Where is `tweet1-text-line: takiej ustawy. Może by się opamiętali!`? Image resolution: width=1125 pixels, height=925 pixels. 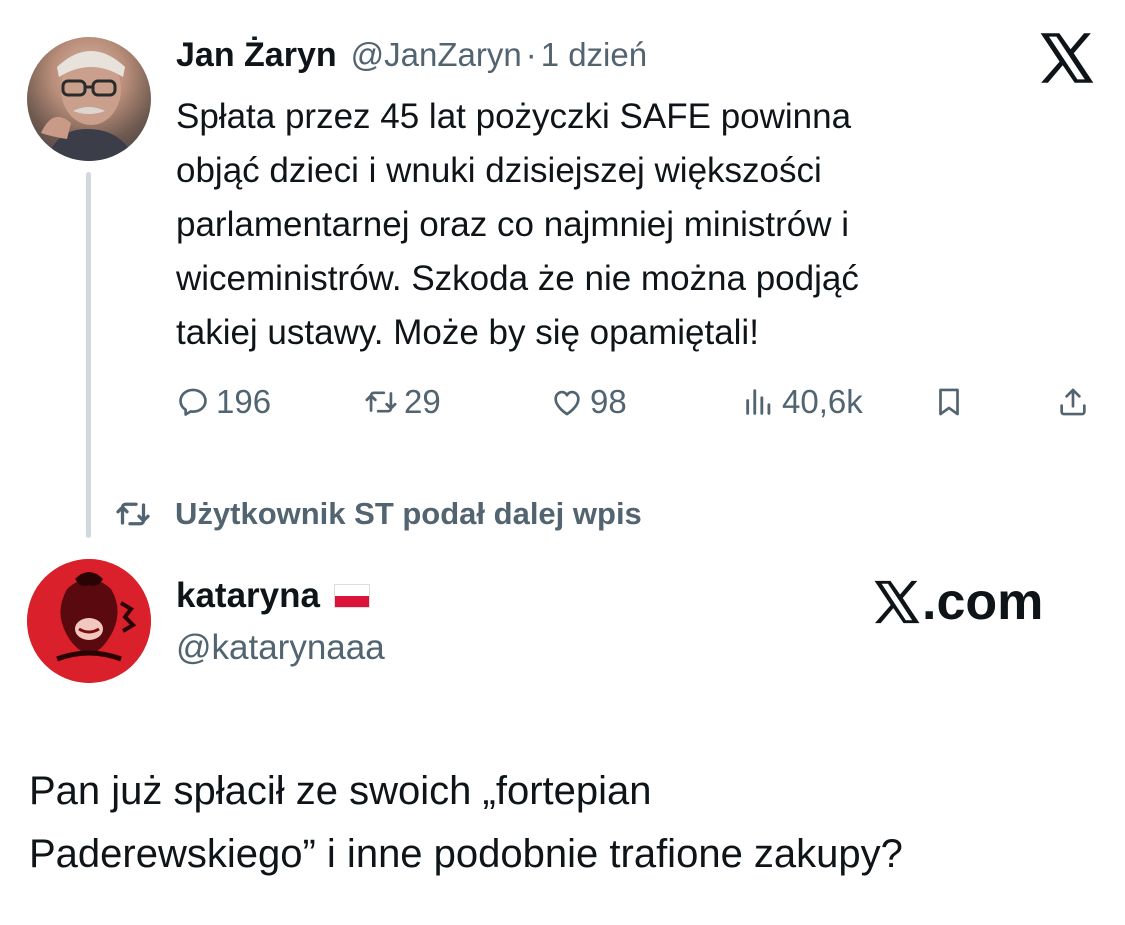
tweet1-text-line: takiej ustawy. Może by się opamiętali! is located at coordinates (467, 332).